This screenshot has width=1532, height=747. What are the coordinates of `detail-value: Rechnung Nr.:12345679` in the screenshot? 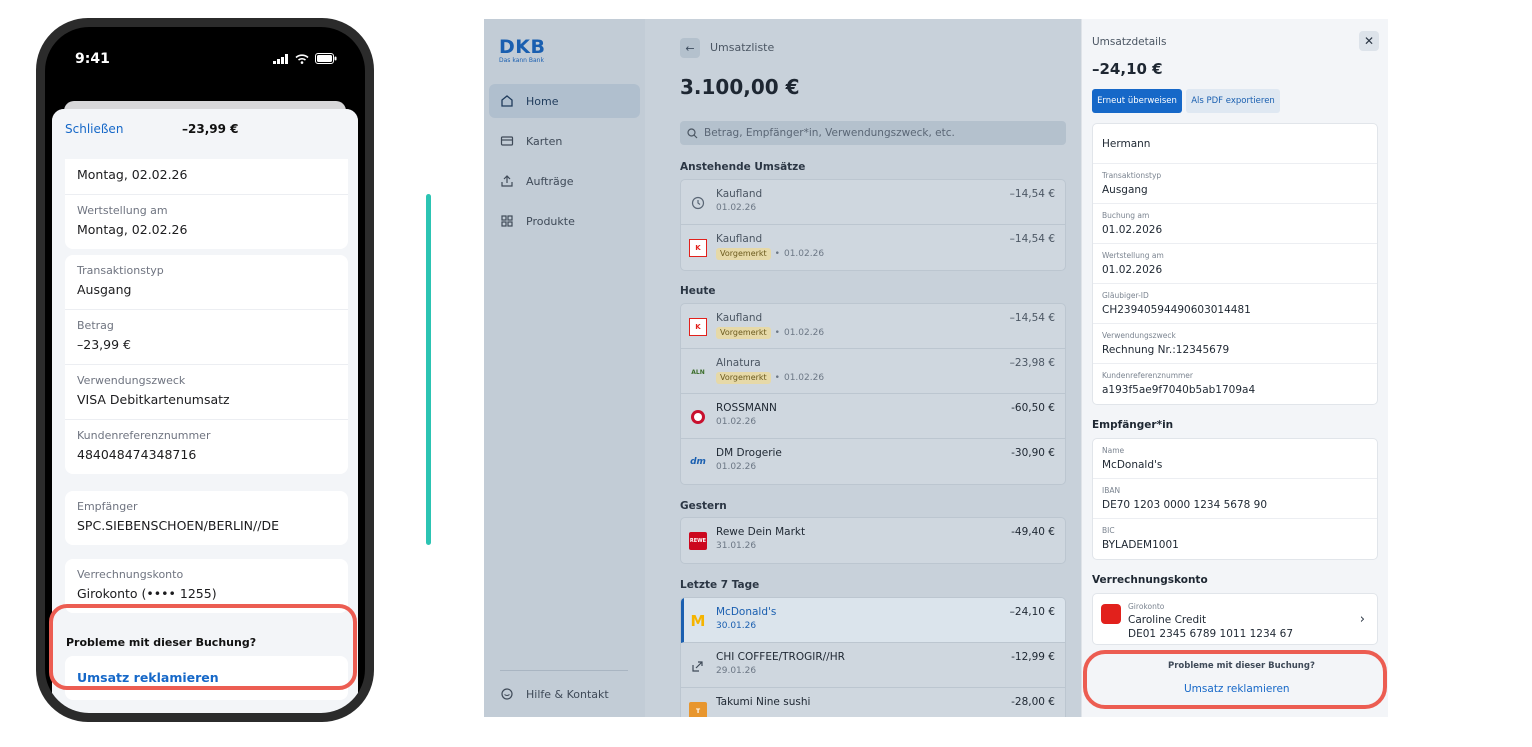 It's located at (1166, 350).